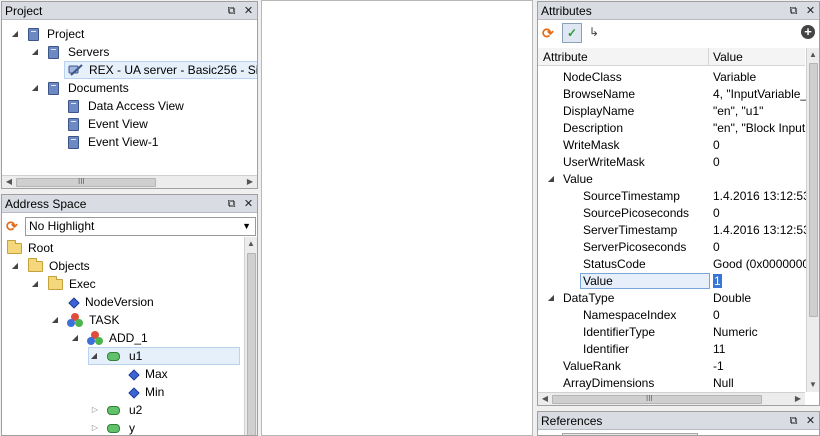 This screenshot has width=820, height=436. I want to click on add-icon: +, so click(808, 32).